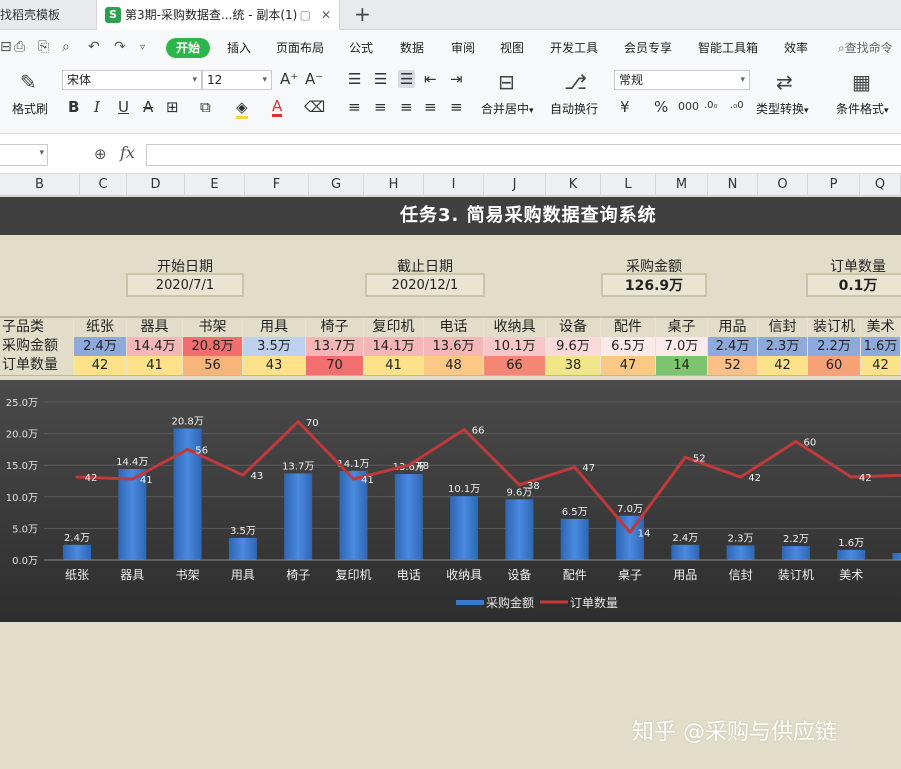  What do you see at coordinates (300, 48) in the screenshot?
I see `menu-page-layout: 页面布局` at bounding box center [300, 48].